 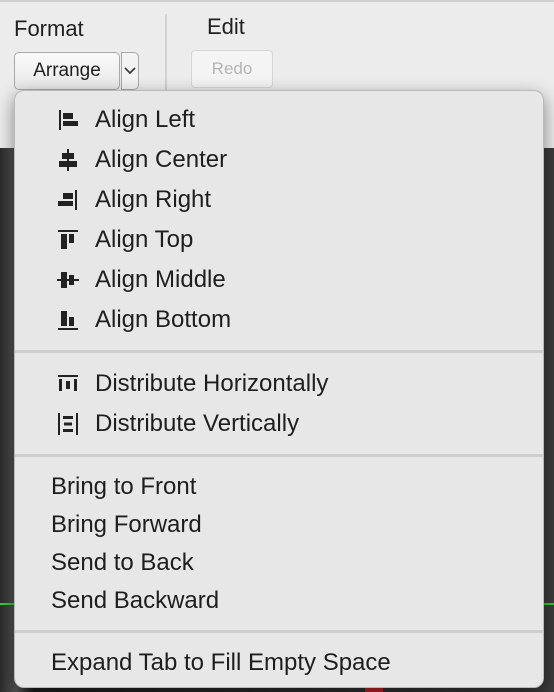 What do you see at coordinates (144, 239) in the screenshot?
I see `menu-item-label: Align Top` at bounding box center [144, 239].